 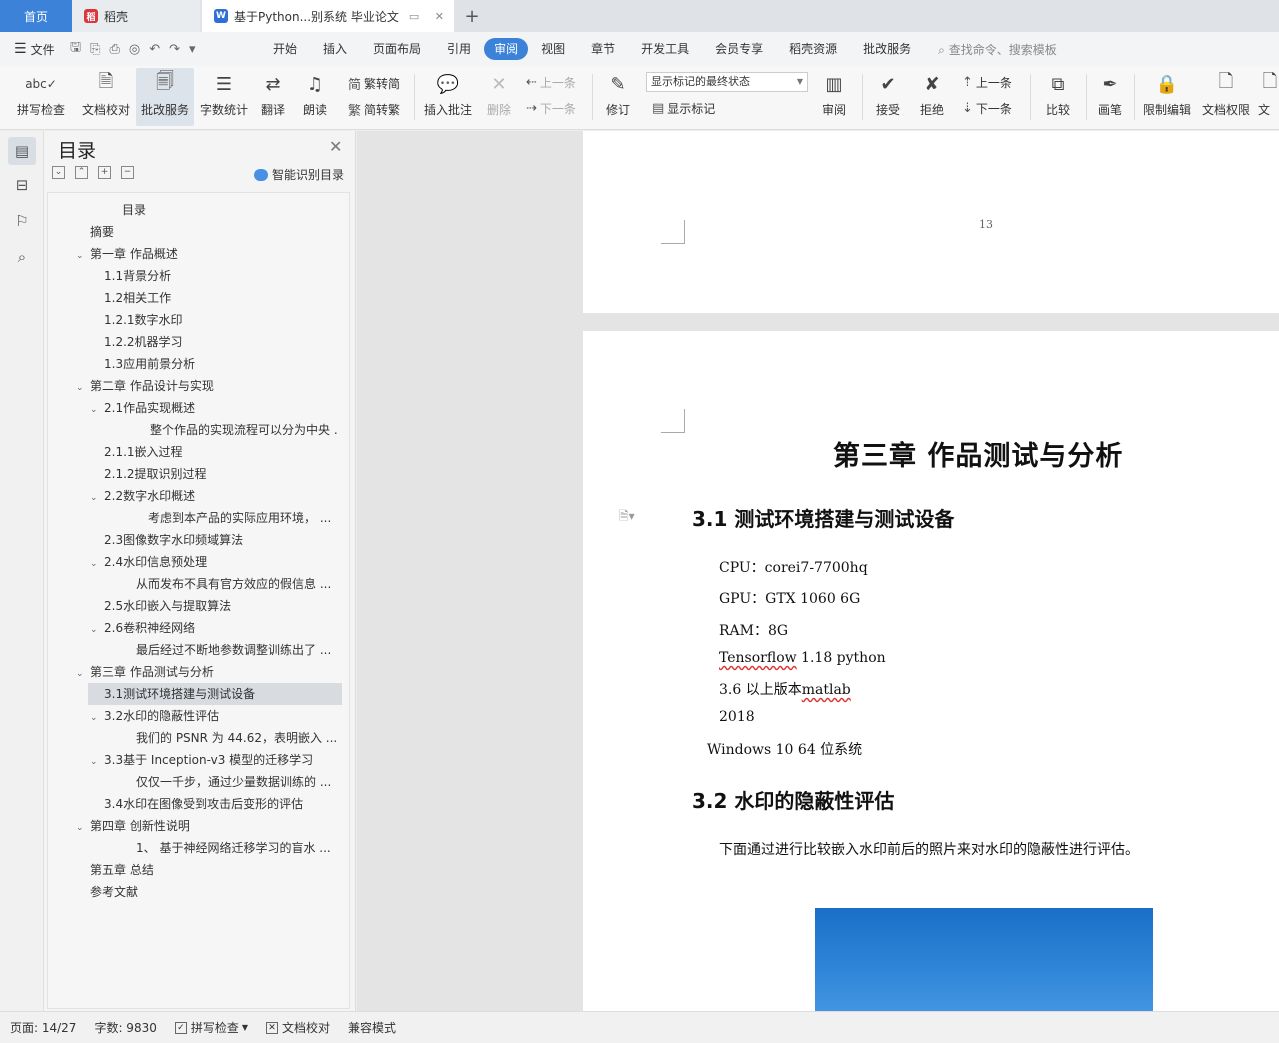 I want to click on tab-daoke: 稻 稻壳, so click(x=136, y=16).